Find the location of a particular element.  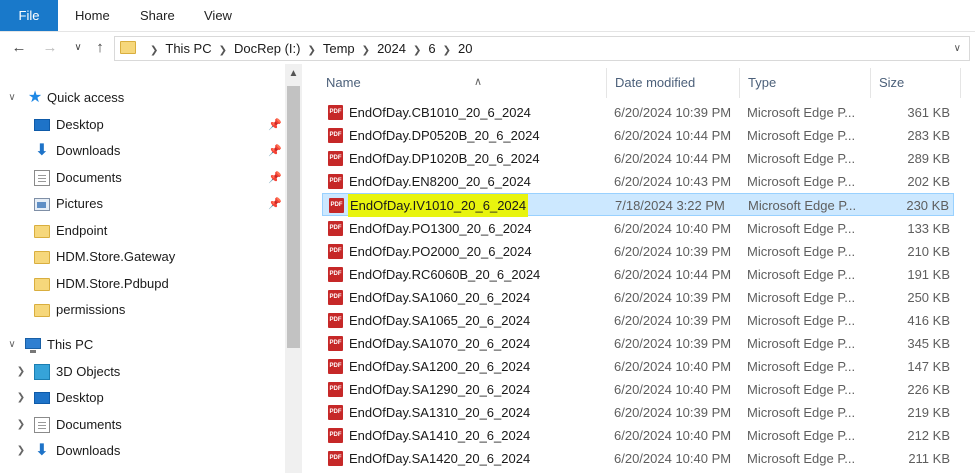

column-header-name: Name ∧ is located at coordinates (462, 83).